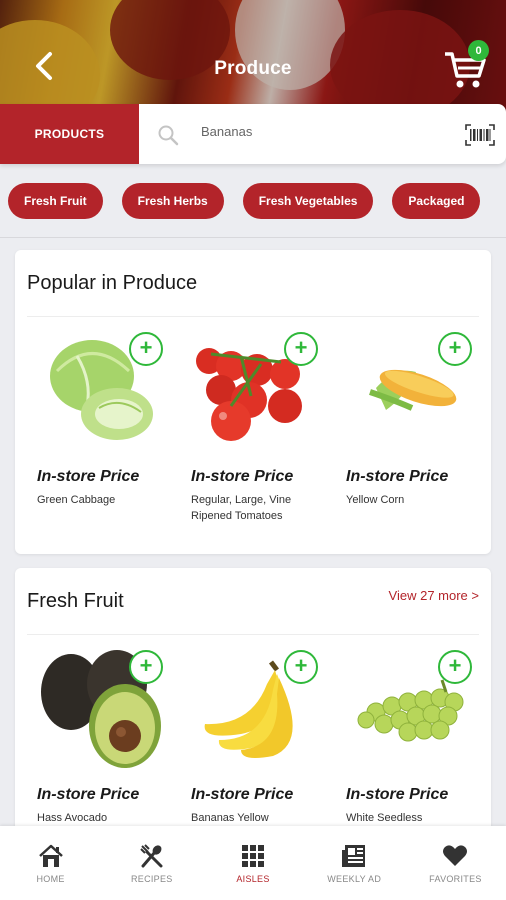 The width and height of the screenshot is (506, 900). I want to click on page-title: Produce, so click(253, 68).